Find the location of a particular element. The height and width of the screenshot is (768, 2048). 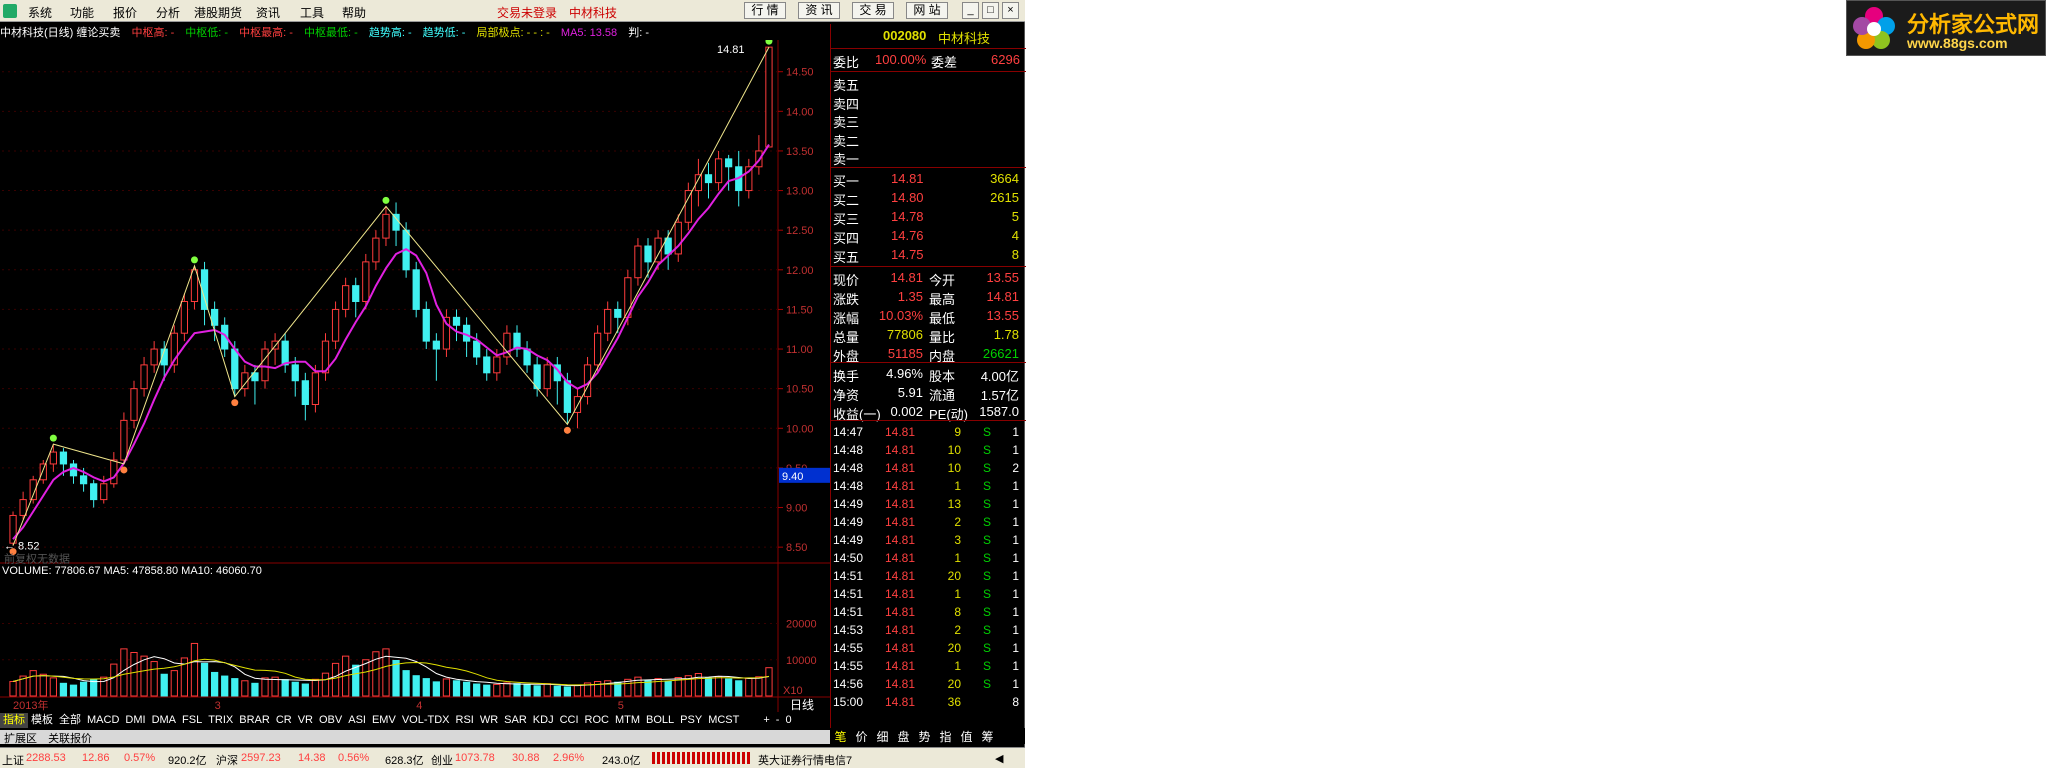

tick-row: 14:50 14.81 1 S 1 is located at coordinates (928, 558).